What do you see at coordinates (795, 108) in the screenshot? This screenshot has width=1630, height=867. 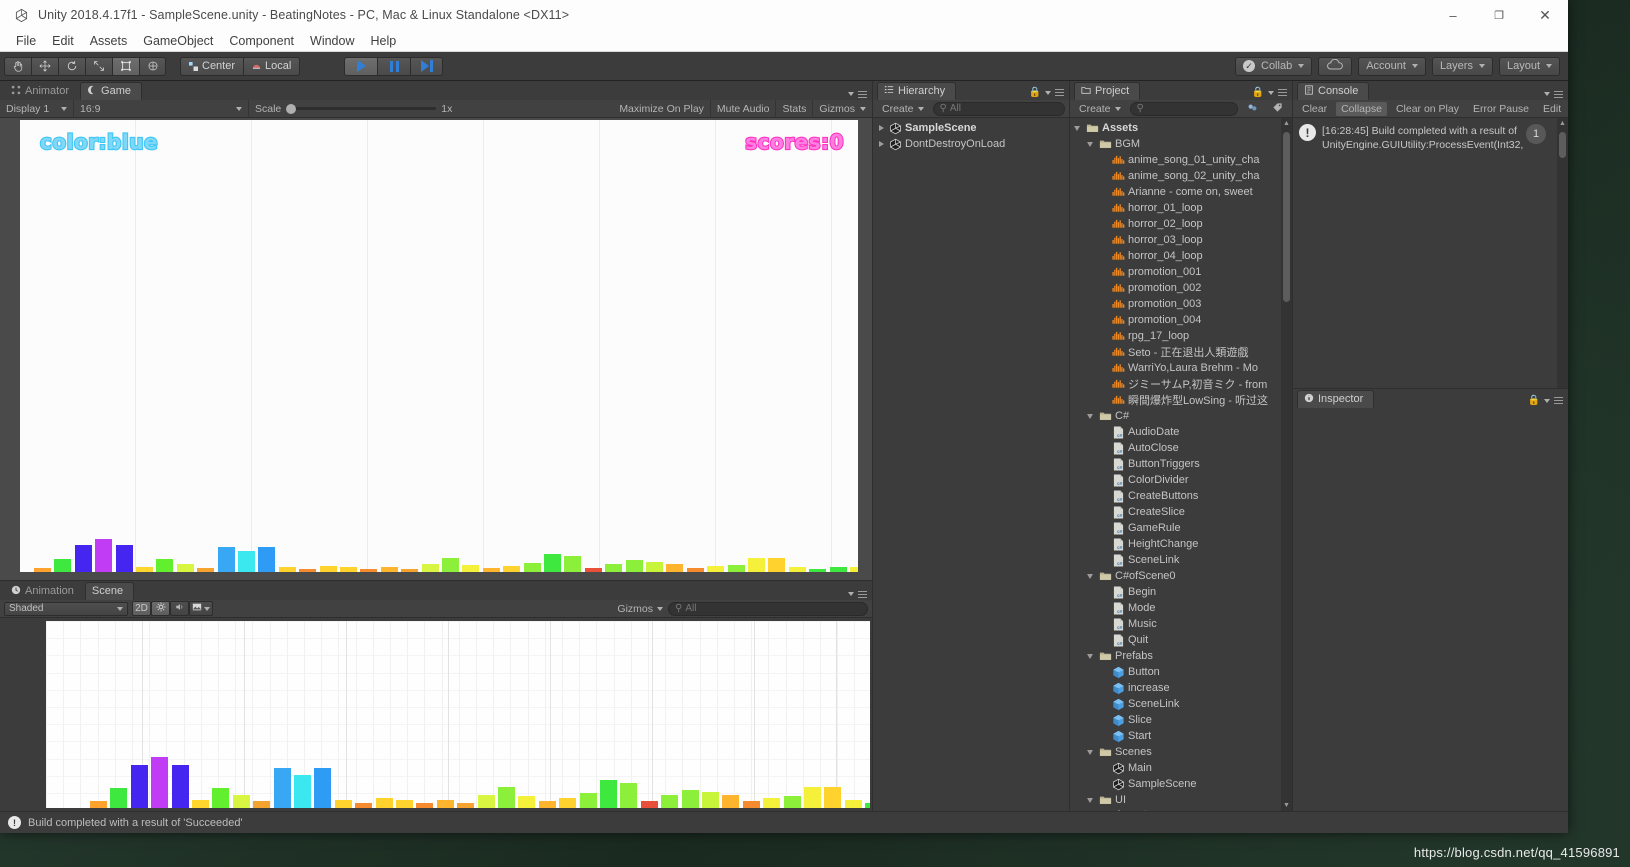 I see `stats-button: Stats` at bounding box center [795, 108].